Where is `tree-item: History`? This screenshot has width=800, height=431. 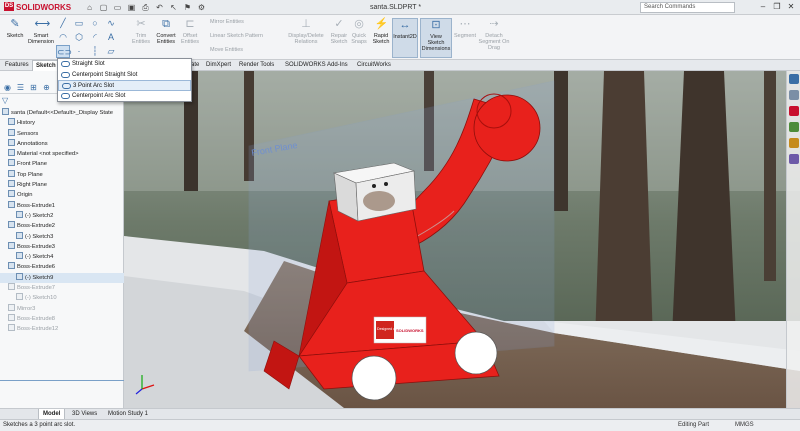 tree-item: History is located at coordinates (62, 123).